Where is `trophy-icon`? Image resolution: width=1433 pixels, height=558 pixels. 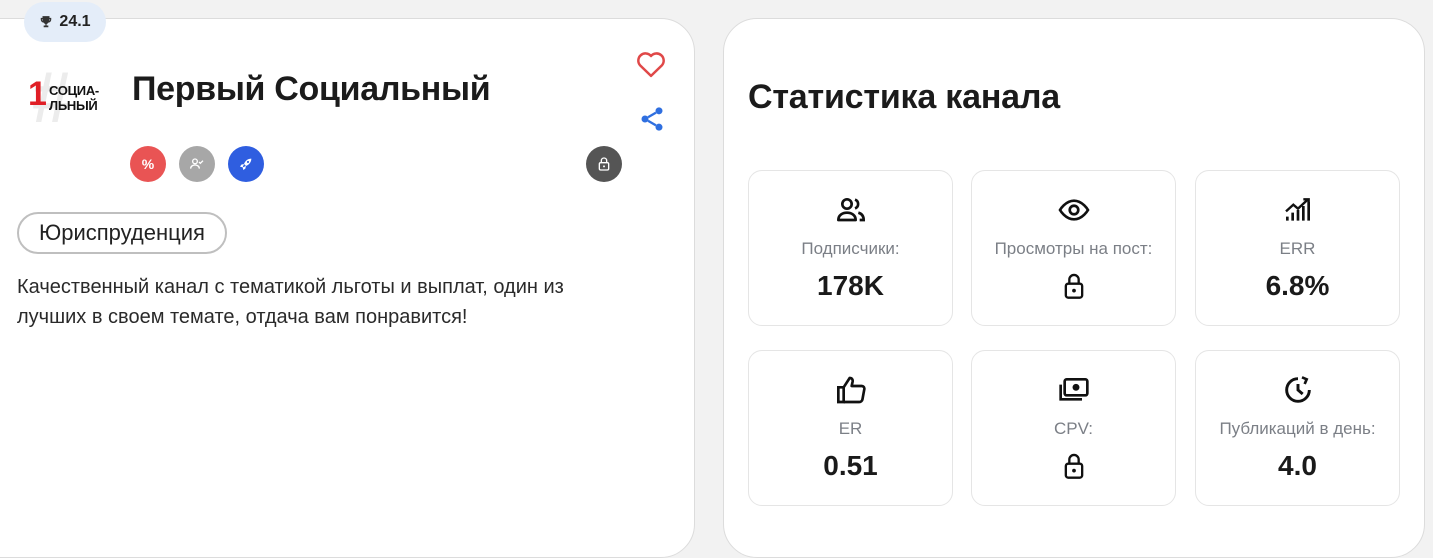
trophy-icon is located at coordinates (46, 22).